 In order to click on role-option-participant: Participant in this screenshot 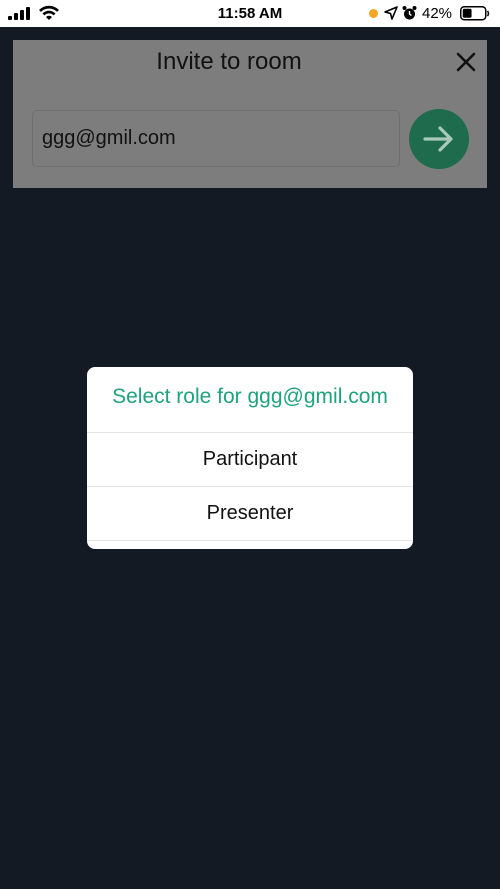, I will do `click(250, 459)`.